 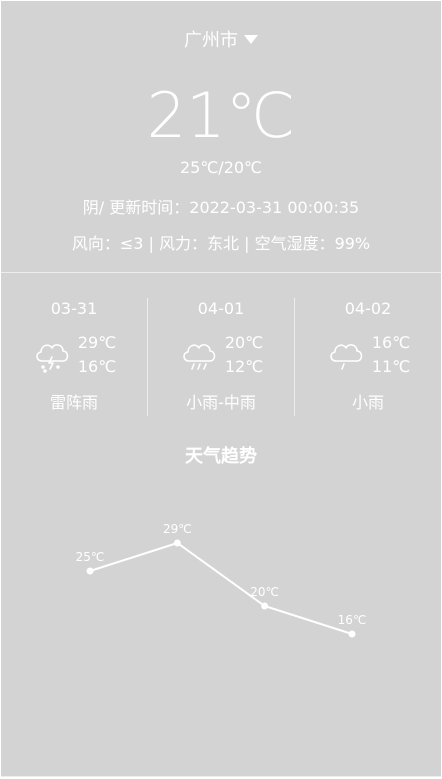 I want to click on trend-line, so click(x=221, y=588).